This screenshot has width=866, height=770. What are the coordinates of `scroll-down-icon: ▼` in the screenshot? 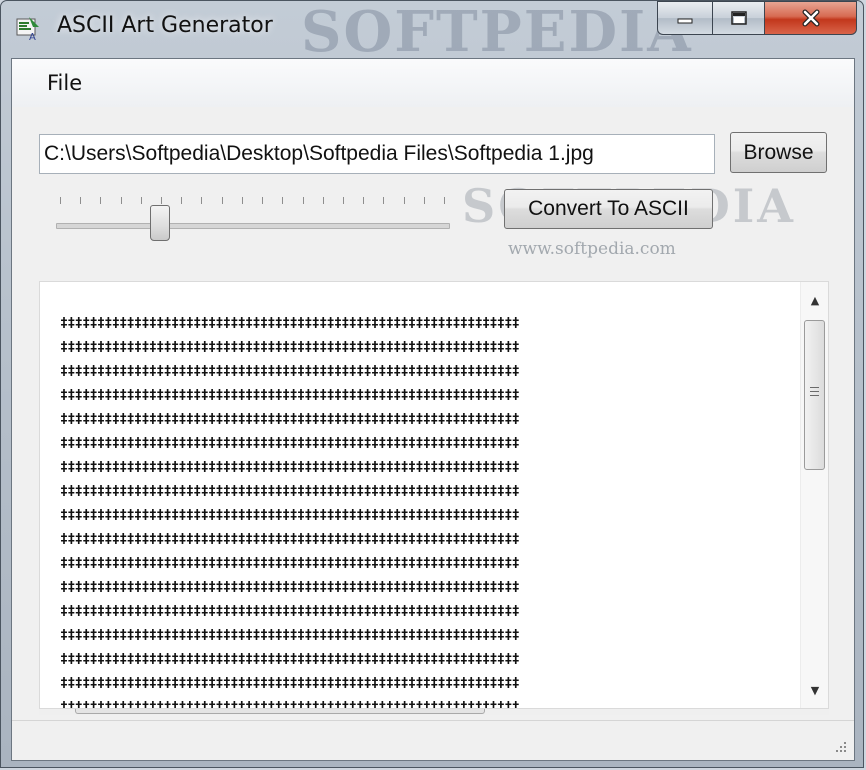 It's located at (814, 690).